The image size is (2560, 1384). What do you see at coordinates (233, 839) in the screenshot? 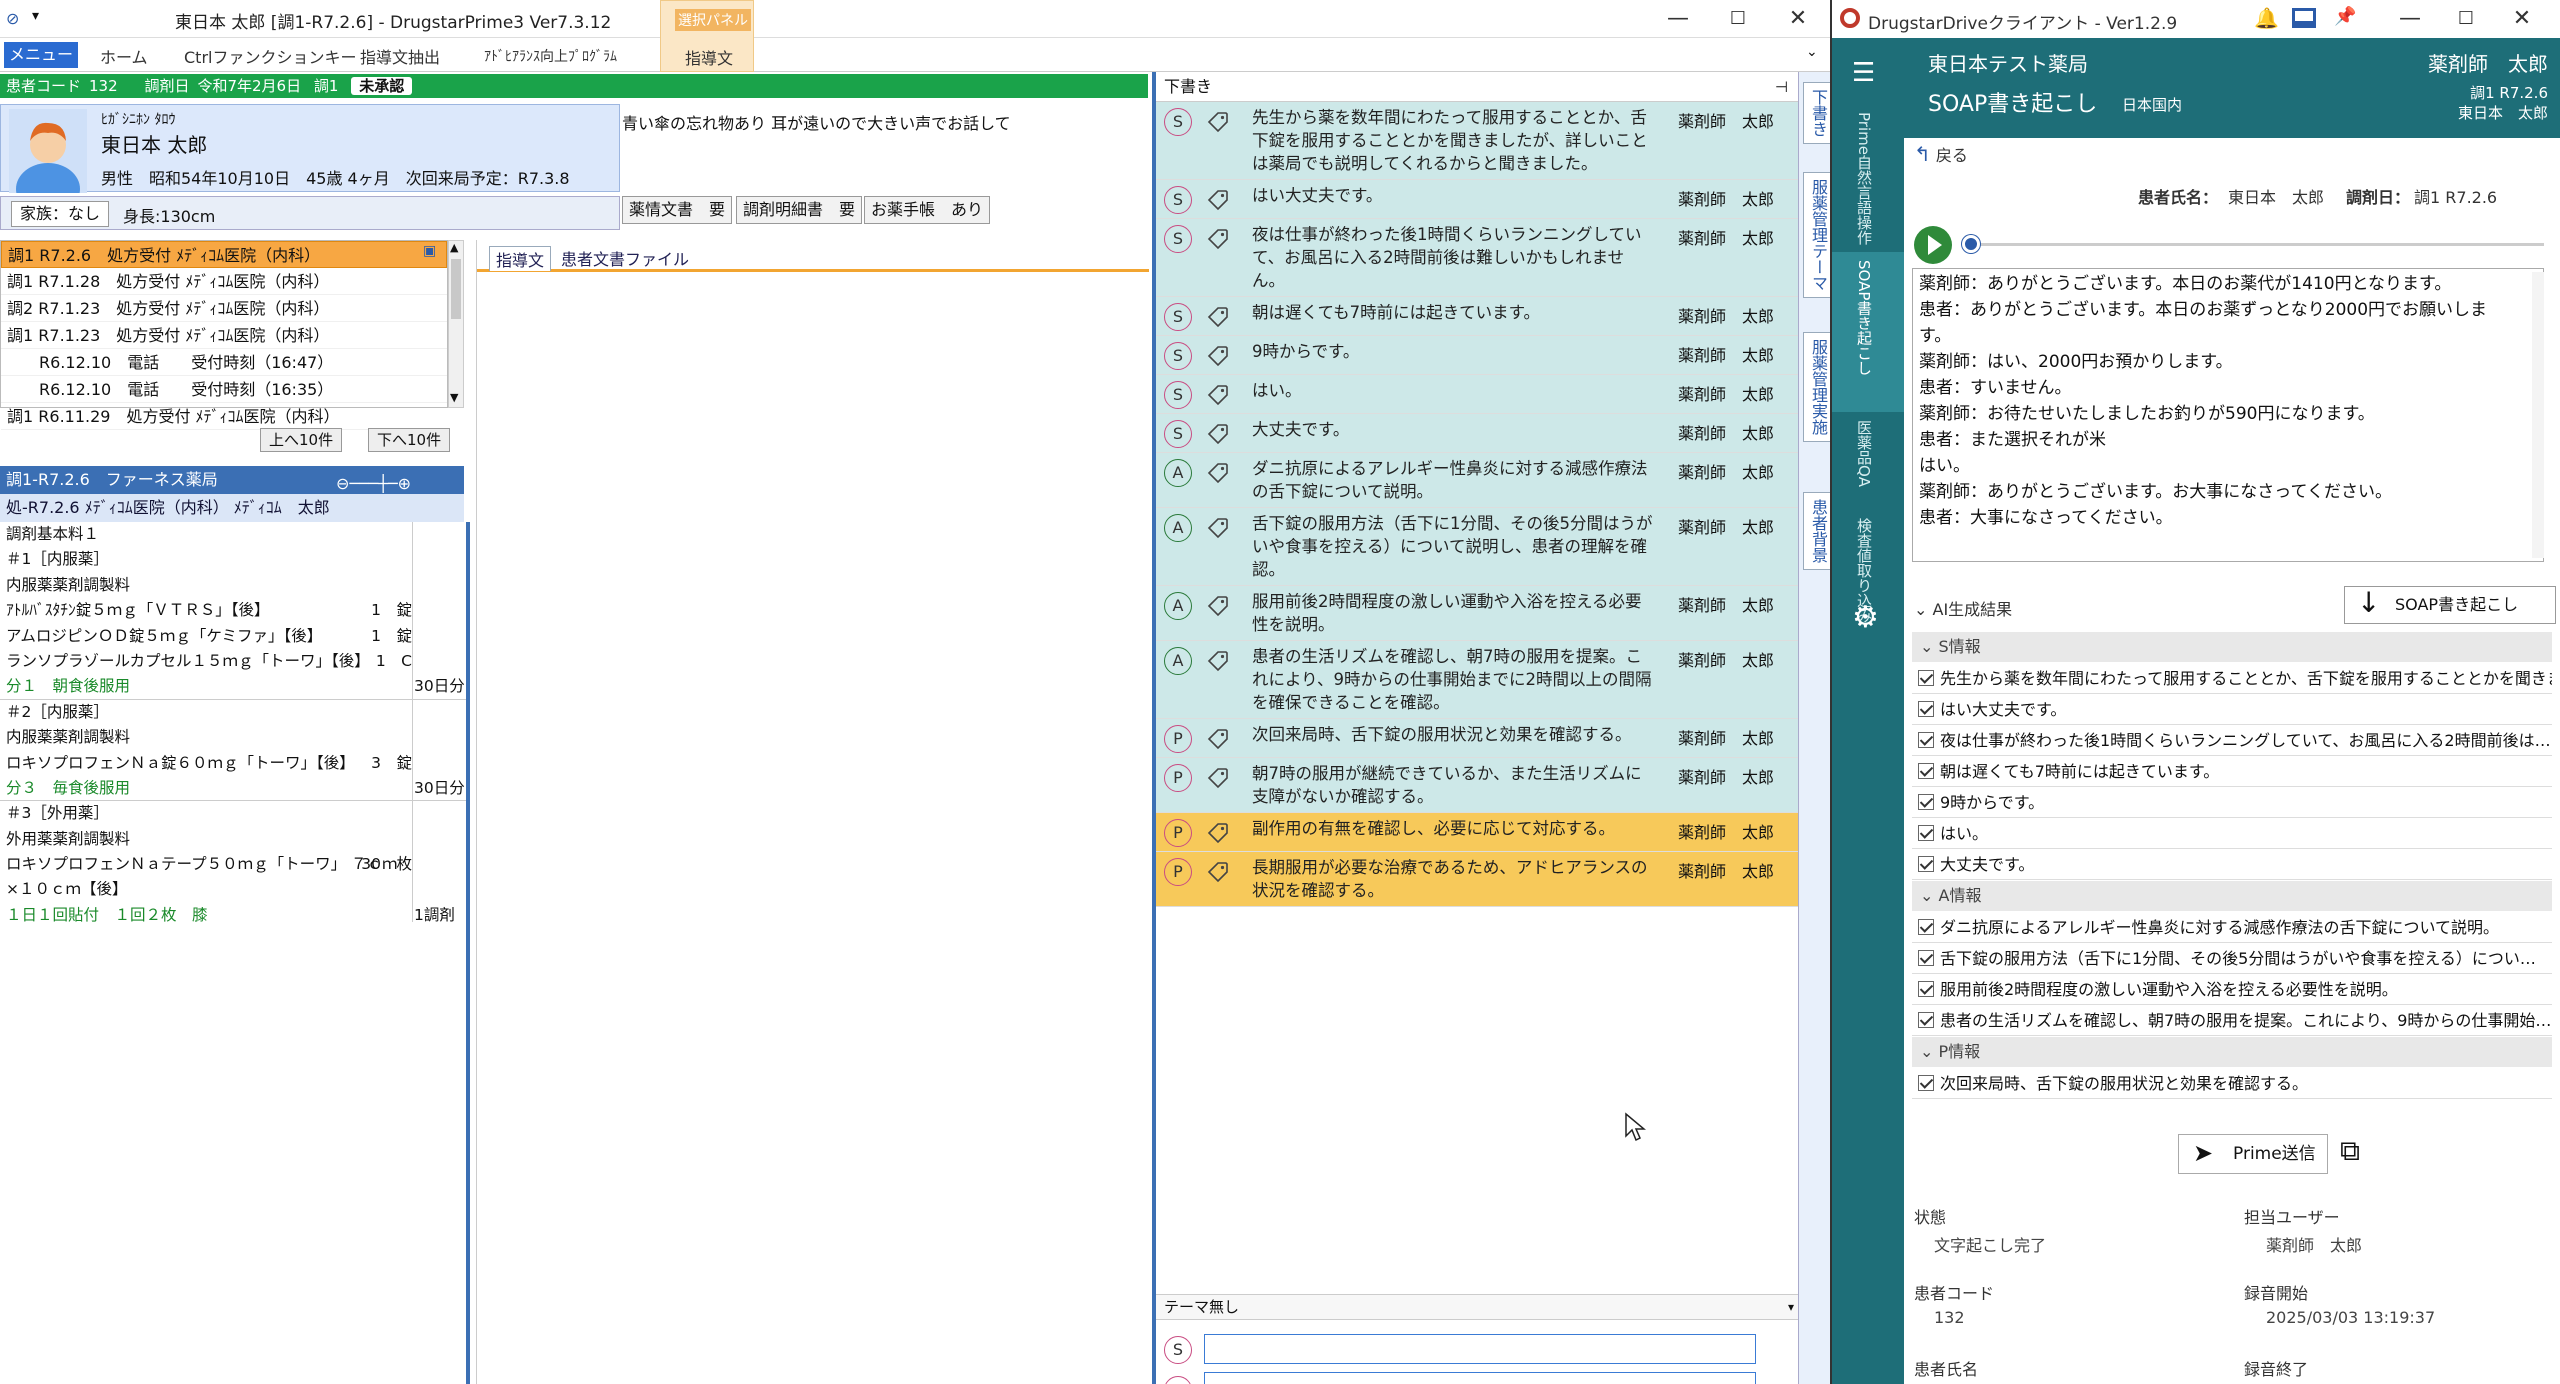
I see `prescription-row: 外用薬薬剤調製料` at bounding box center [233, 839].